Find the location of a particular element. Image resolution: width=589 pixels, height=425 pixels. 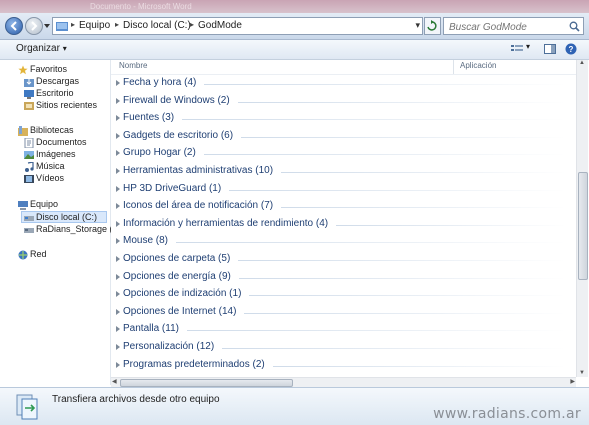

category-group-row: Iconos del área de notificación (7) is located at coordinates (343, 207).